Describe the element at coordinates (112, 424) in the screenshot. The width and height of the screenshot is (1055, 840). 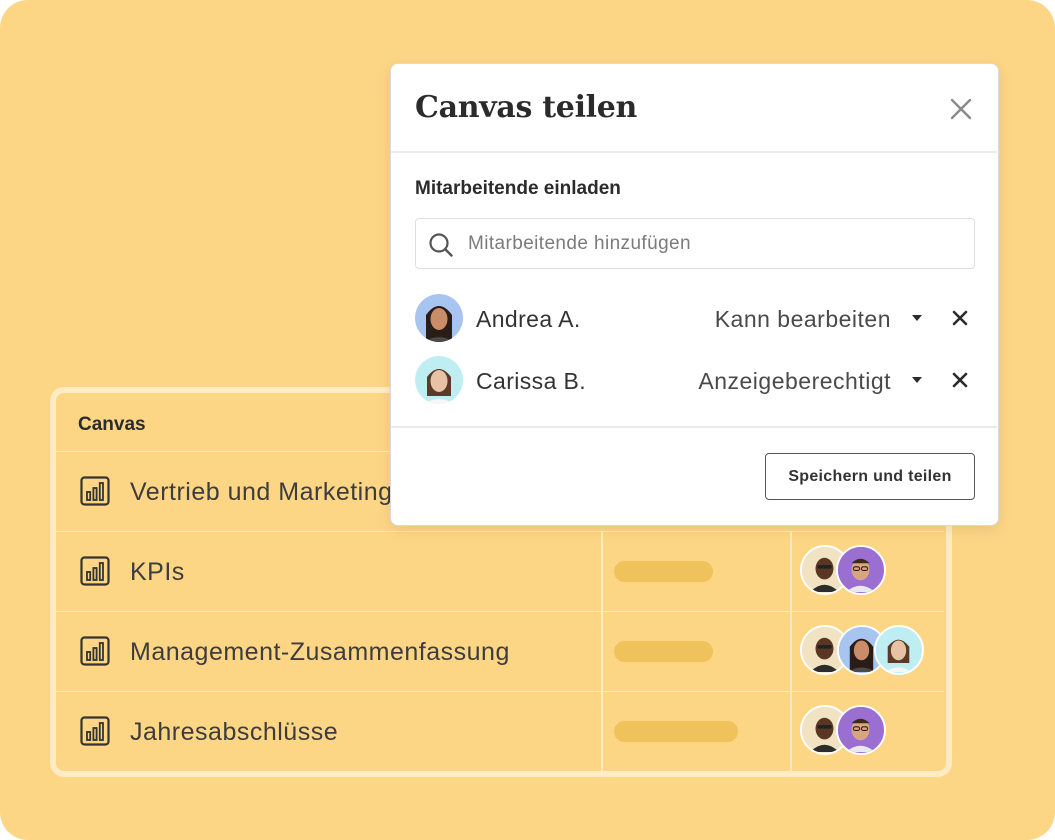
I see `column-header-canvas: Canvas` at that location.